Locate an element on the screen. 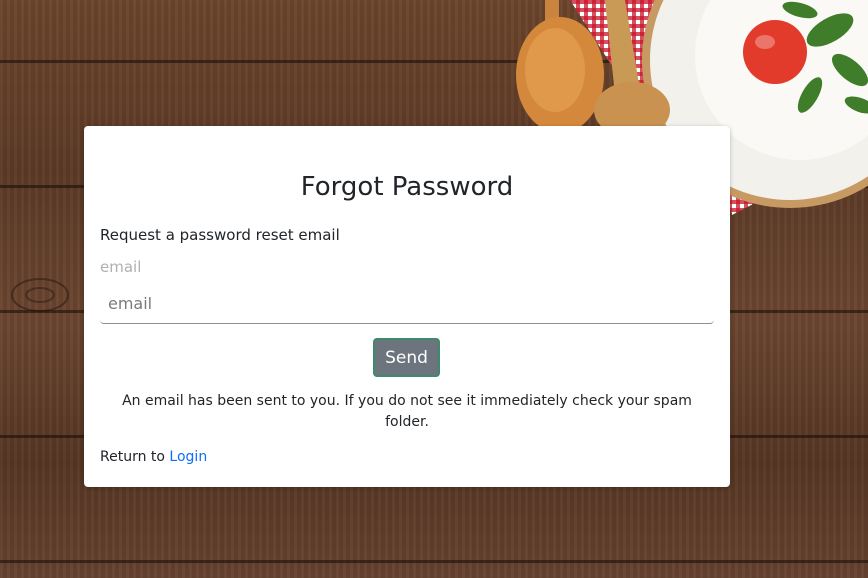  return-to-login: Return to Login is located at coordinates (153, 457).